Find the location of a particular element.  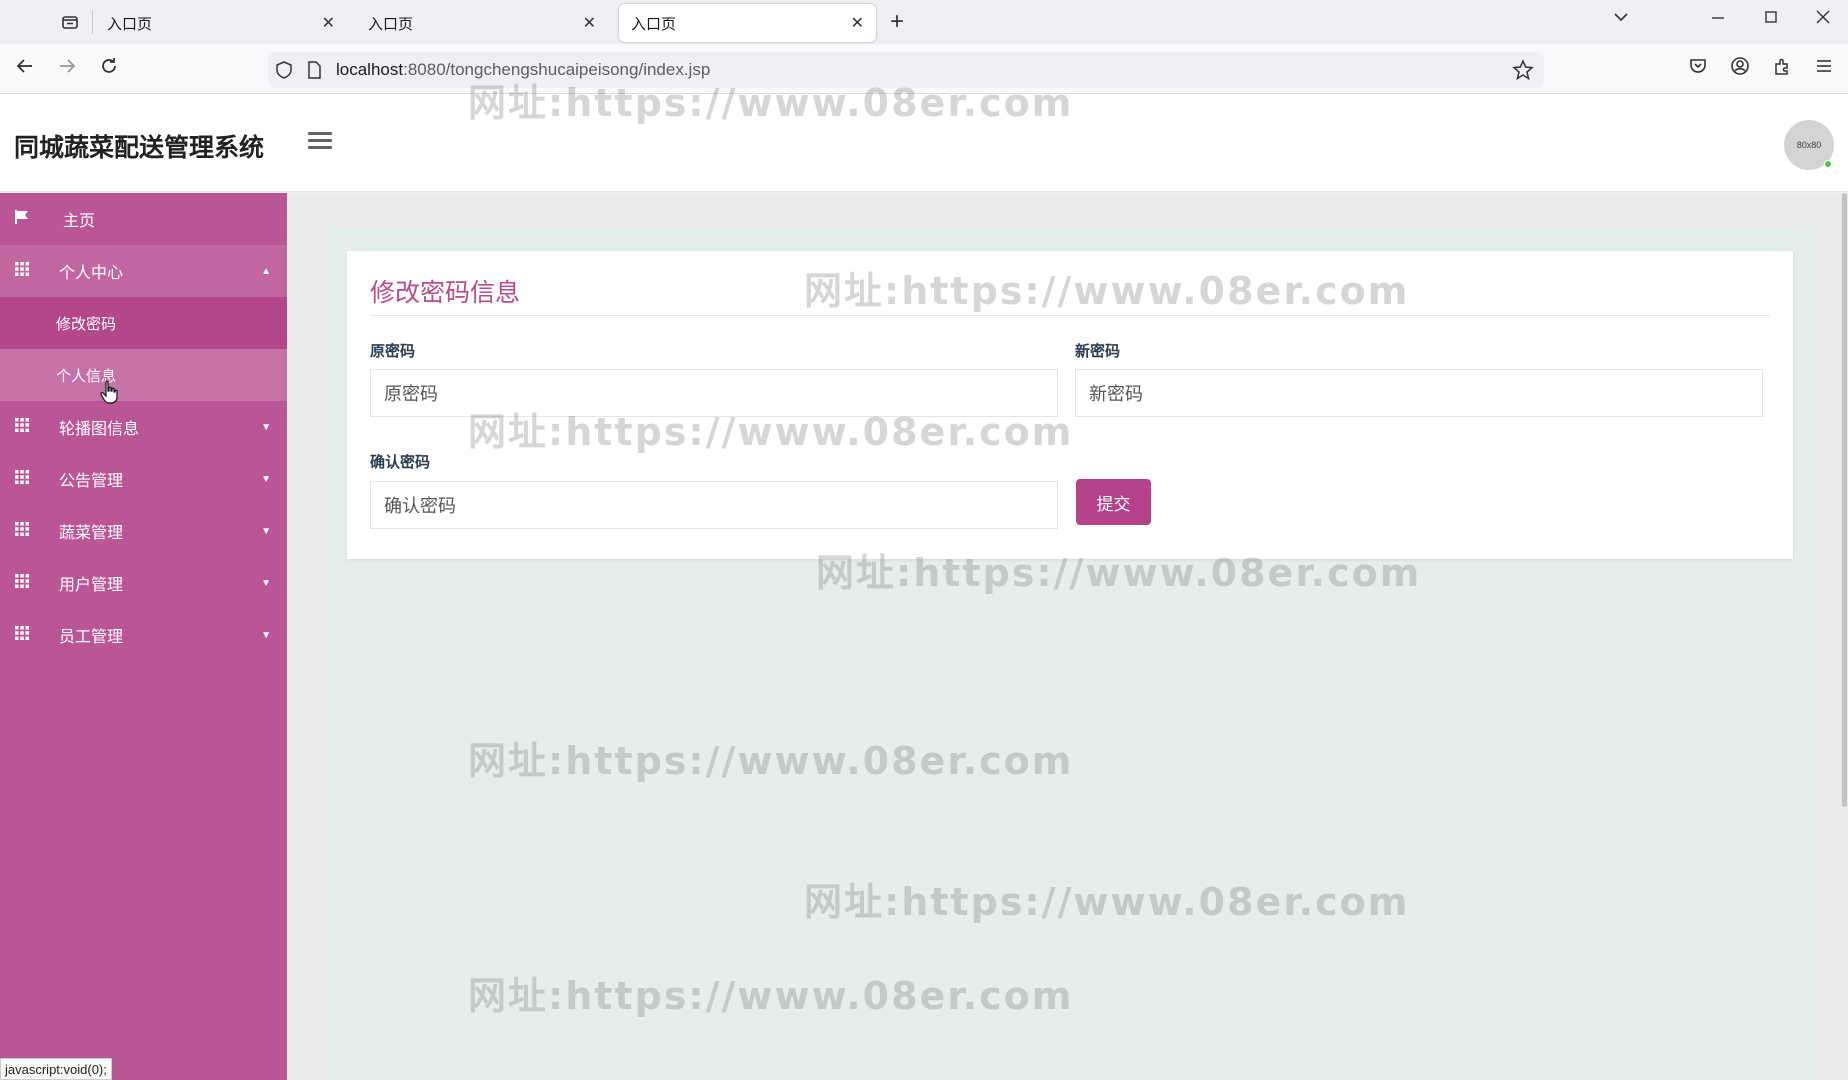

tab-overview-icon is located at coordinates (70, 22).